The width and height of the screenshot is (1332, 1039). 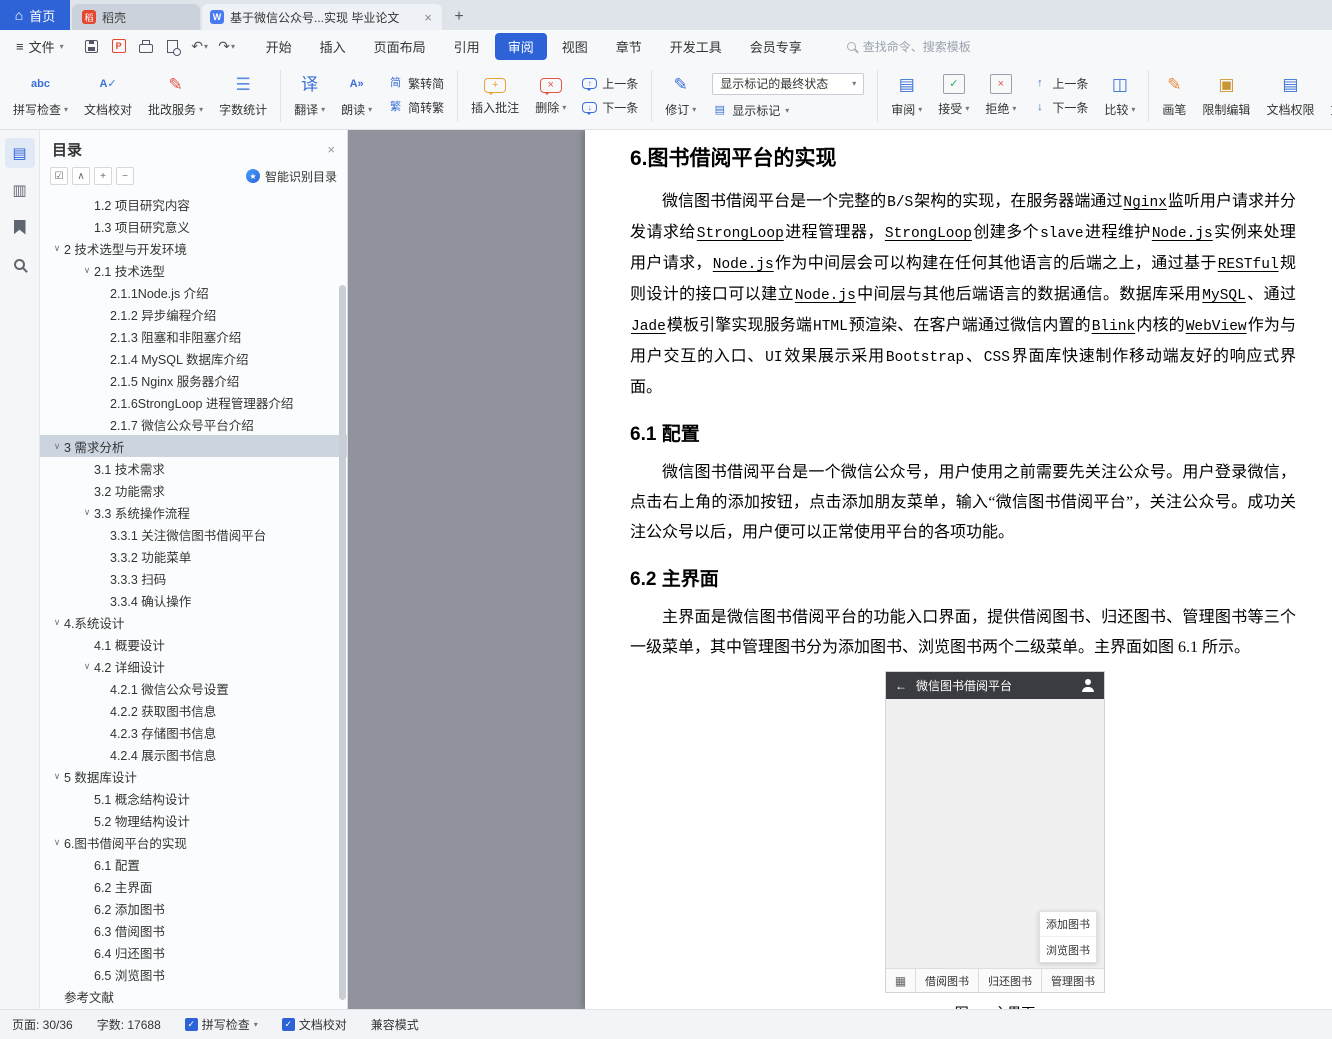 I want to click on toc-item: 3.3.1 关注微信图书借阅平台, so click(x=193, y=534).